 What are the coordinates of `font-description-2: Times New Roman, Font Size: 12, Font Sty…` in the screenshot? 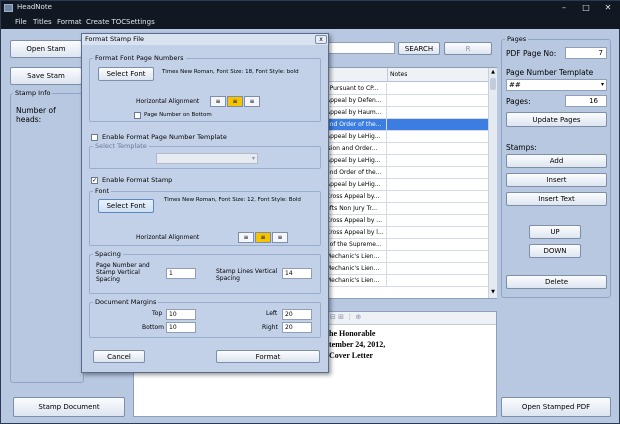 It's located at (232, 200).